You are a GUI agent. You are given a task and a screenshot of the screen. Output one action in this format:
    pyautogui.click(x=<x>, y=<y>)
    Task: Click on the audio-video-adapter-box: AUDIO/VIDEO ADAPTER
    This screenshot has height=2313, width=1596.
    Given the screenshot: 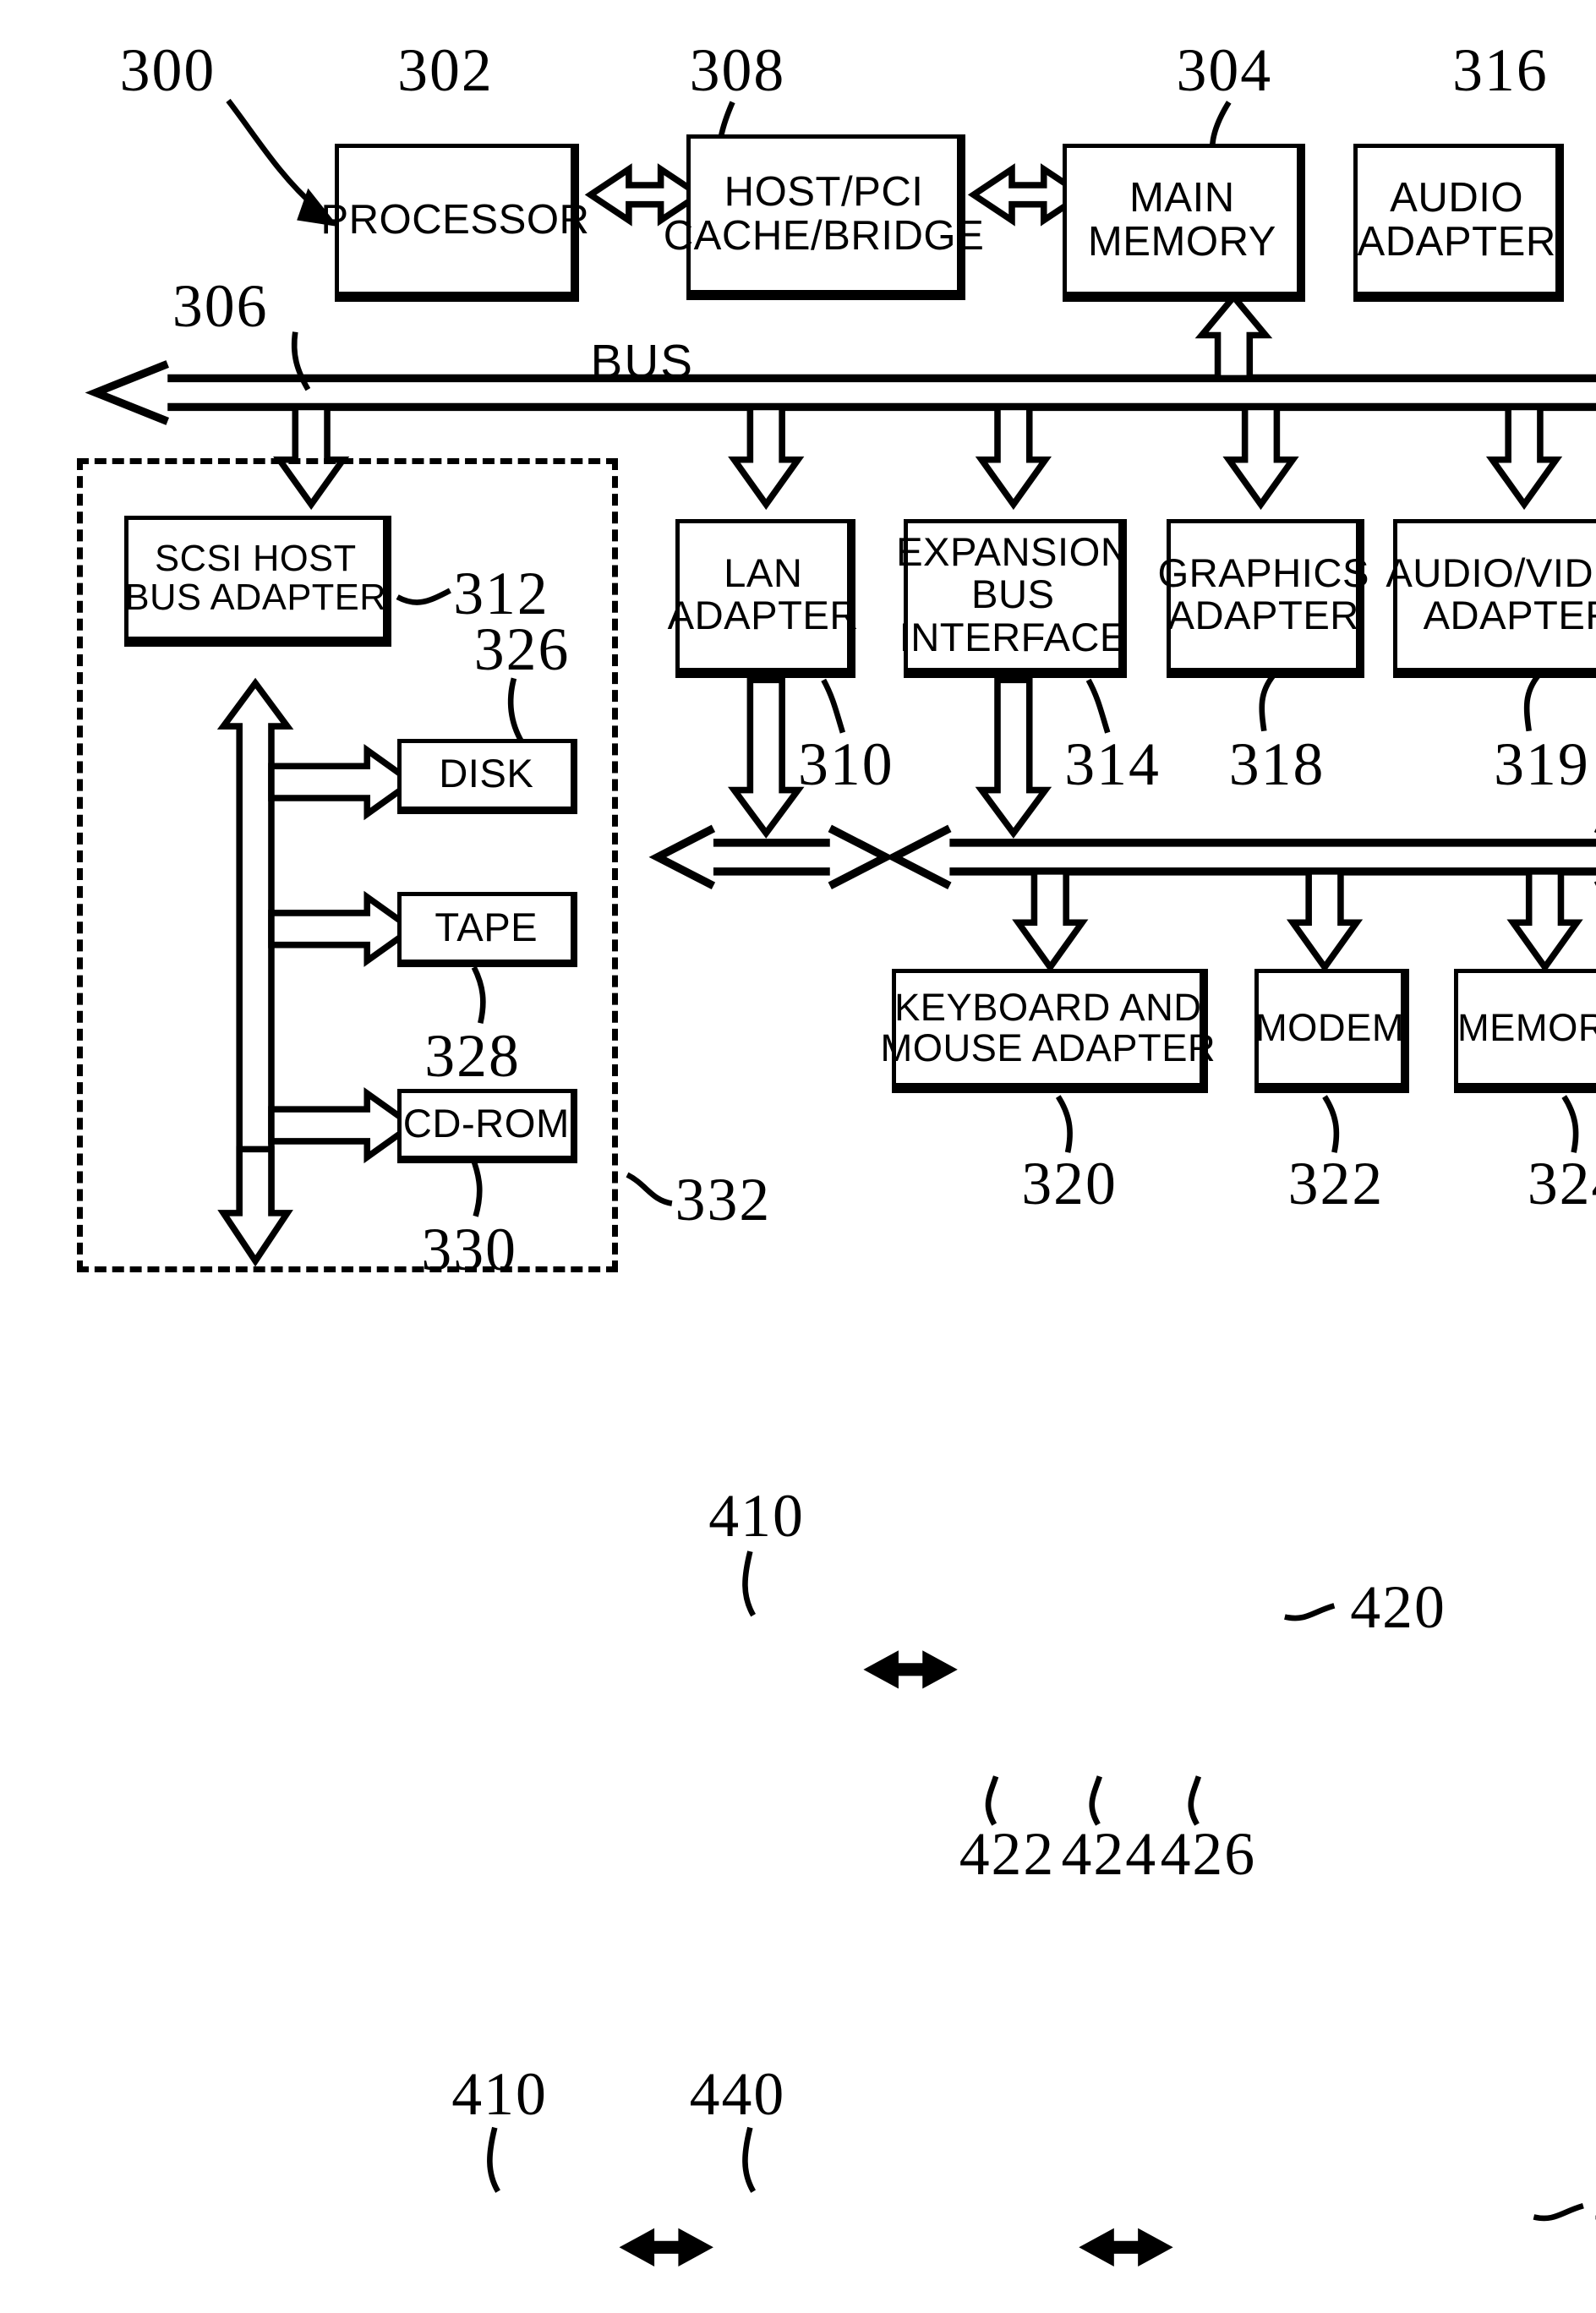 What is the action you would take?
    pyautogui.click(x=1491, y=598)
    